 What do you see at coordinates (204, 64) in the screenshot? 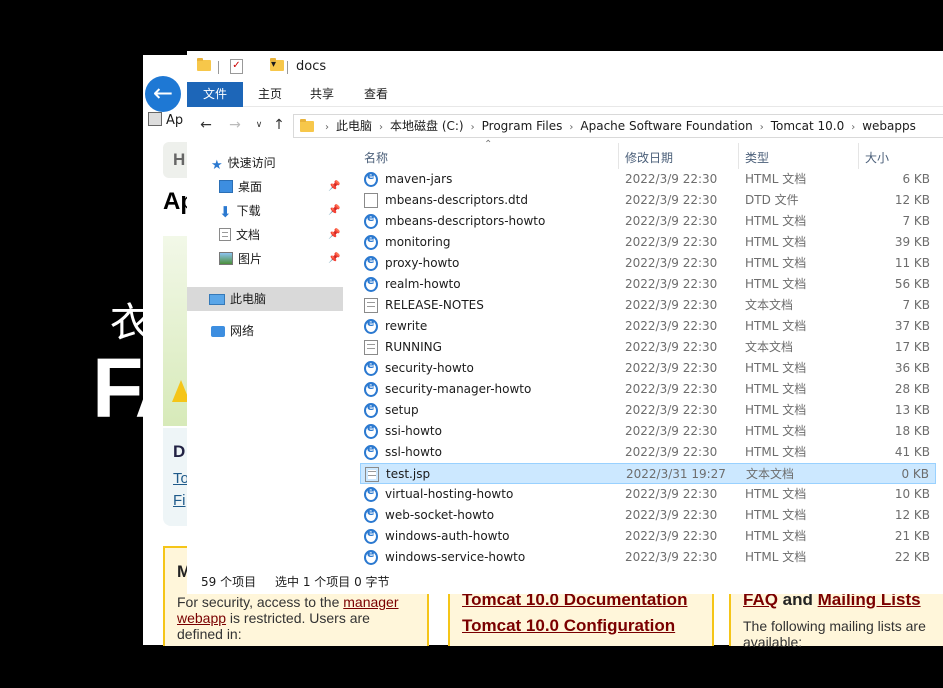
I see `folder-icon` at bounding box center [204, 64].